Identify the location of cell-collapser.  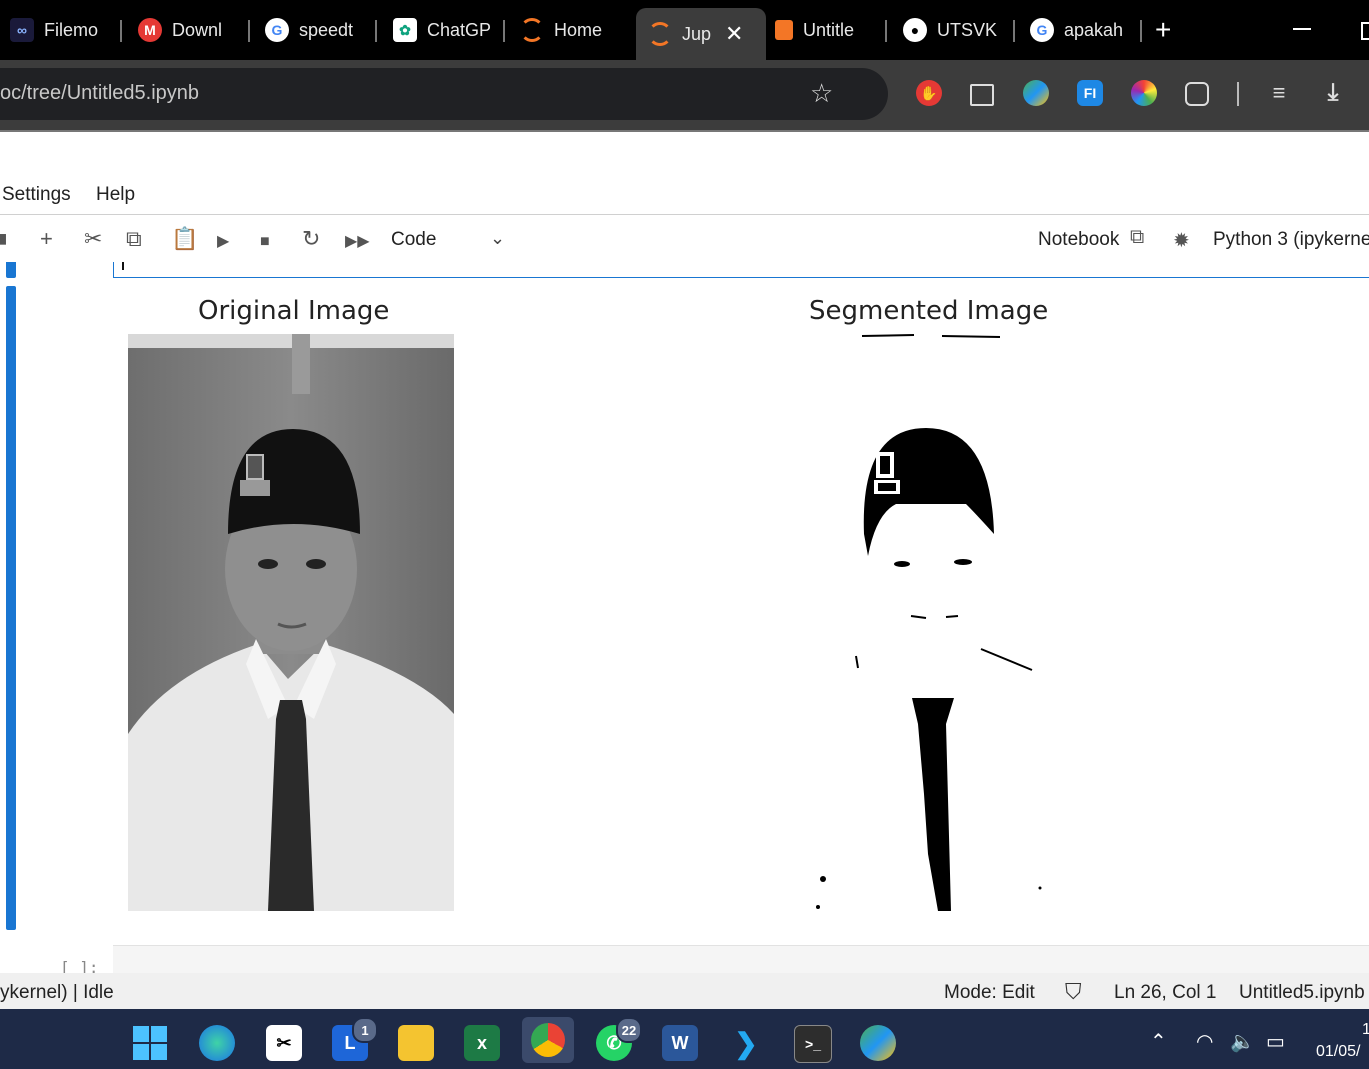
(11, 270).